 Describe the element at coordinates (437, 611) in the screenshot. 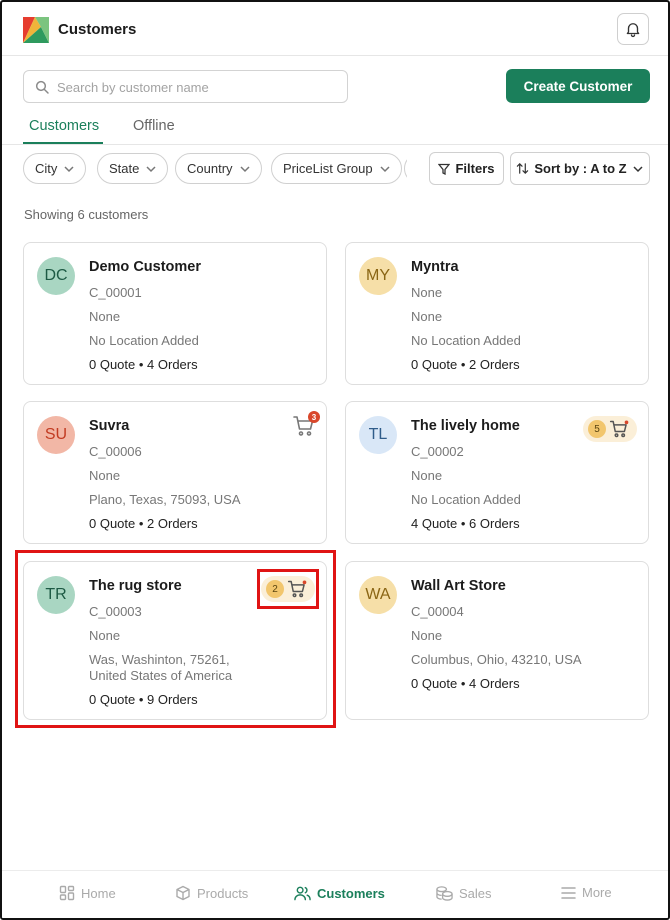

I see `customer-code: C_00004` at that location.